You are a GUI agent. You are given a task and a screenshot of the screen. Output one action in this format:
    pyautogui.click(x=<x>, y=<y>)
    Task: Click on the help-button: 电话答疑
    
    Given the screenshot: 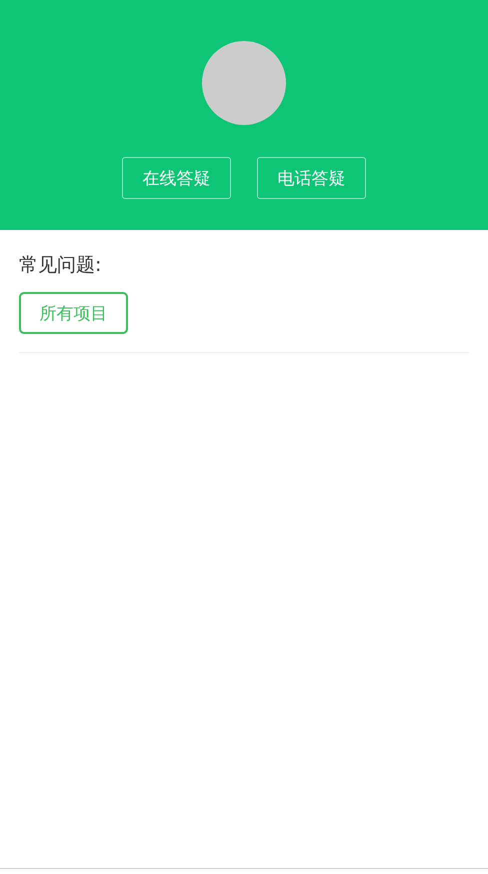 What is the action you would take?
    pyautogui.click(x=311, y=178)
    